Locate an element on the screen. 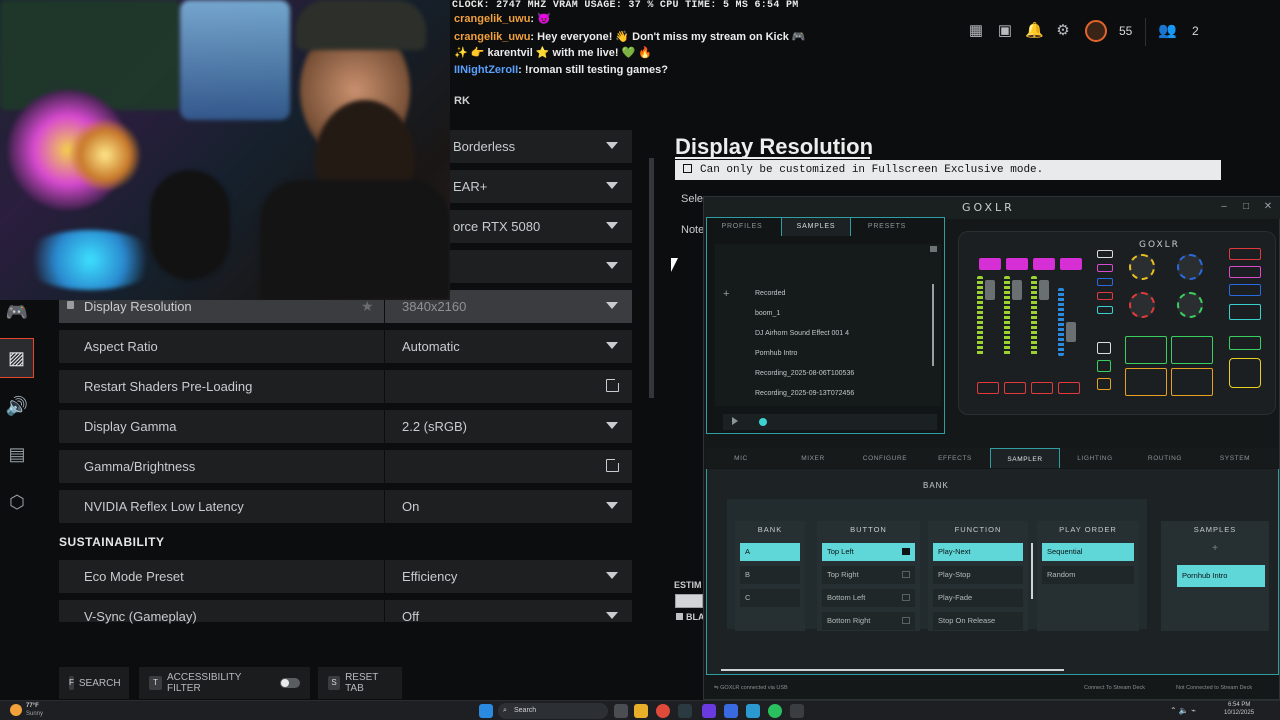 This screenshot has height=720, width=1280. nav-tab-configure: CONFIGURE is located at coordinates (885, 458).